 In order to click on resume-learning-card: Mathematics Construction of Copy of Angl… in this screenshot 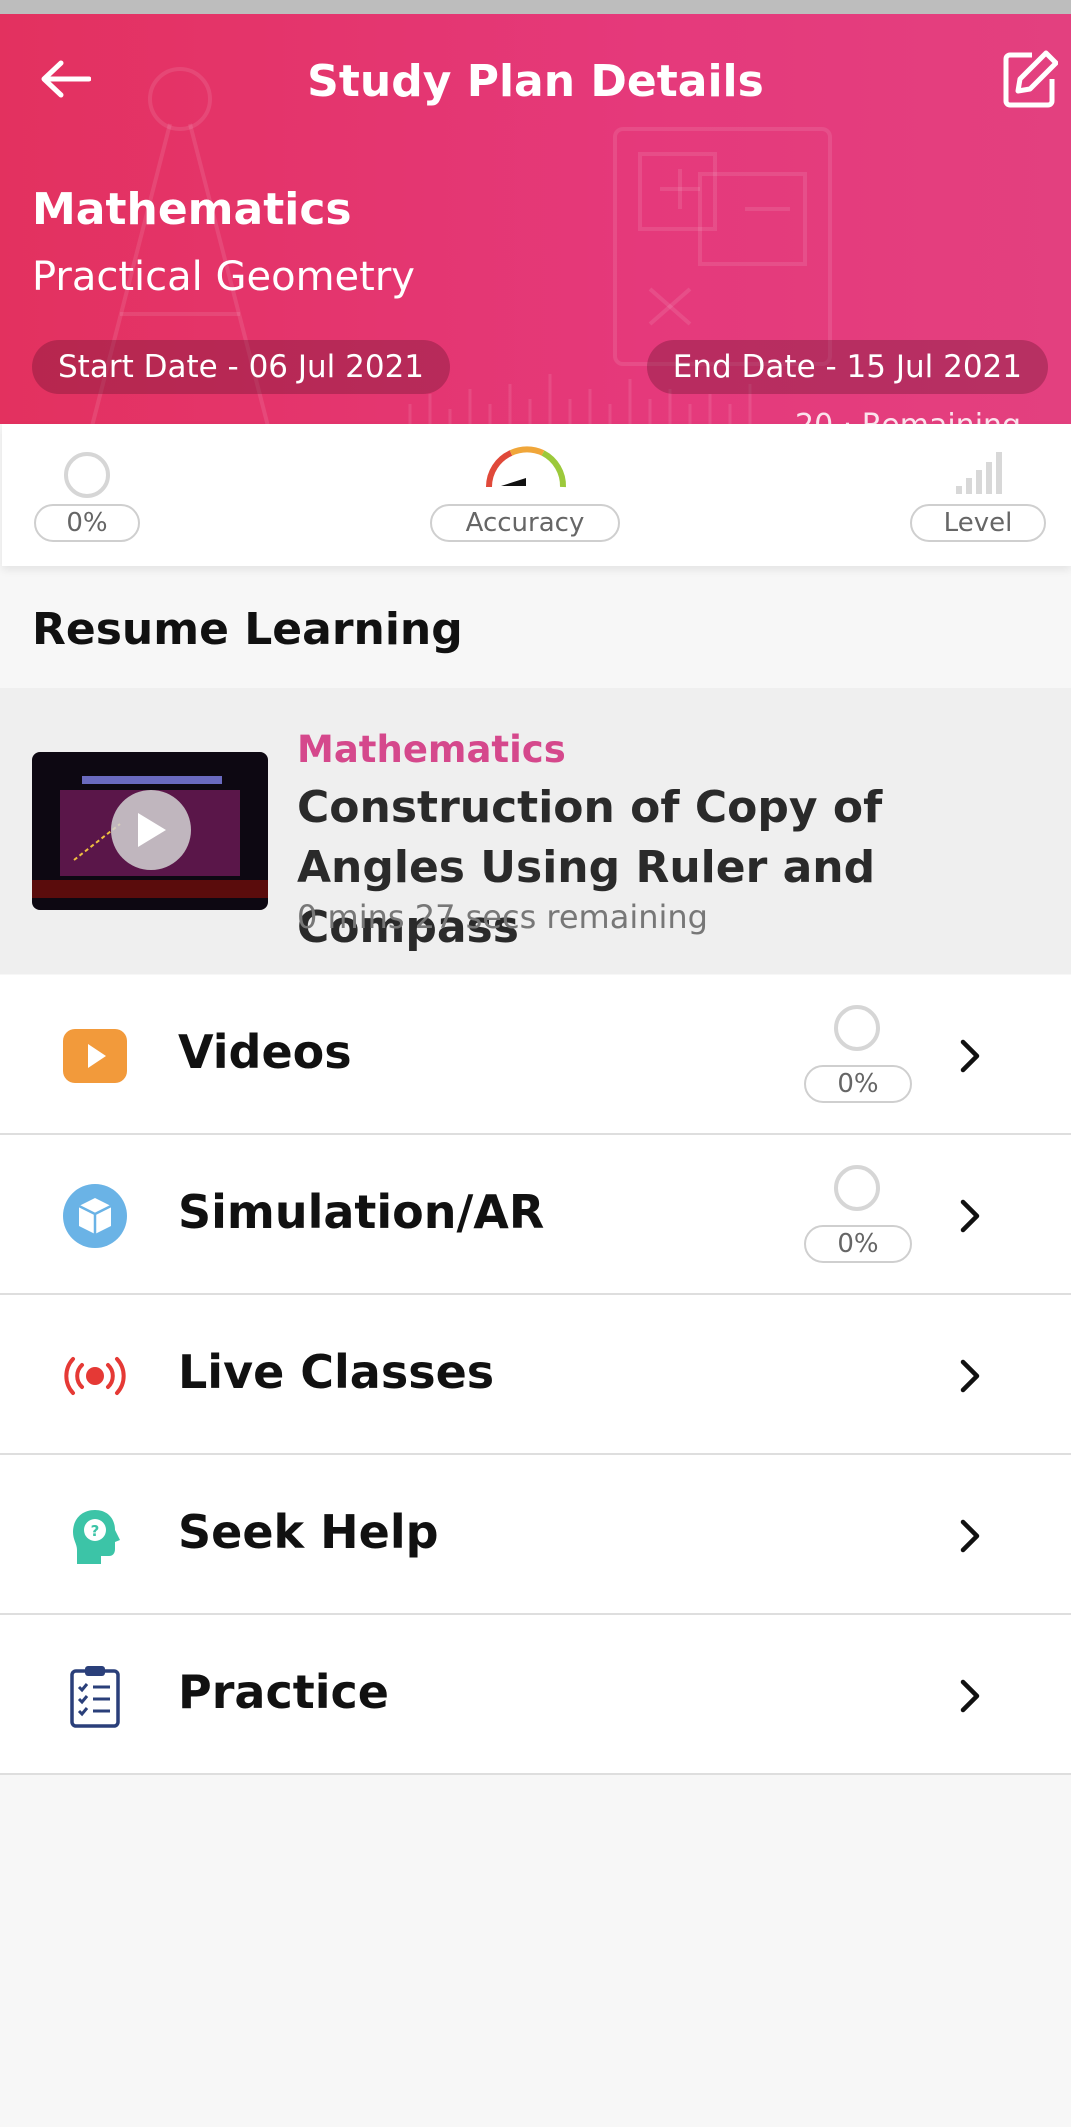, I will do `click(535, 831)`.